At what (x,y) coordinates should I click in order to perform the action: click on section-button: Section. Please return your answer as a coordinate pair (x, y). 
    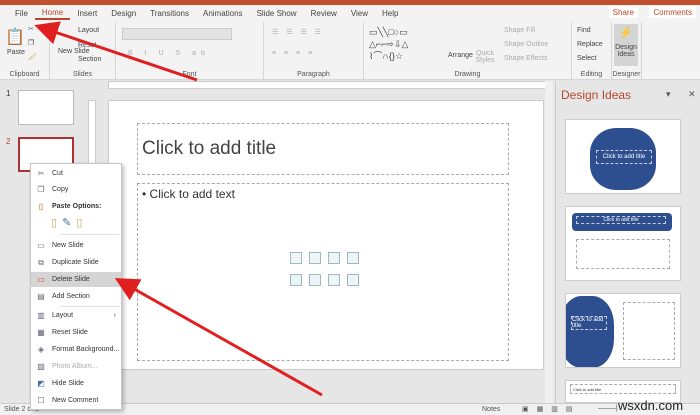
    Looking at the image, I should click on (89, 59).